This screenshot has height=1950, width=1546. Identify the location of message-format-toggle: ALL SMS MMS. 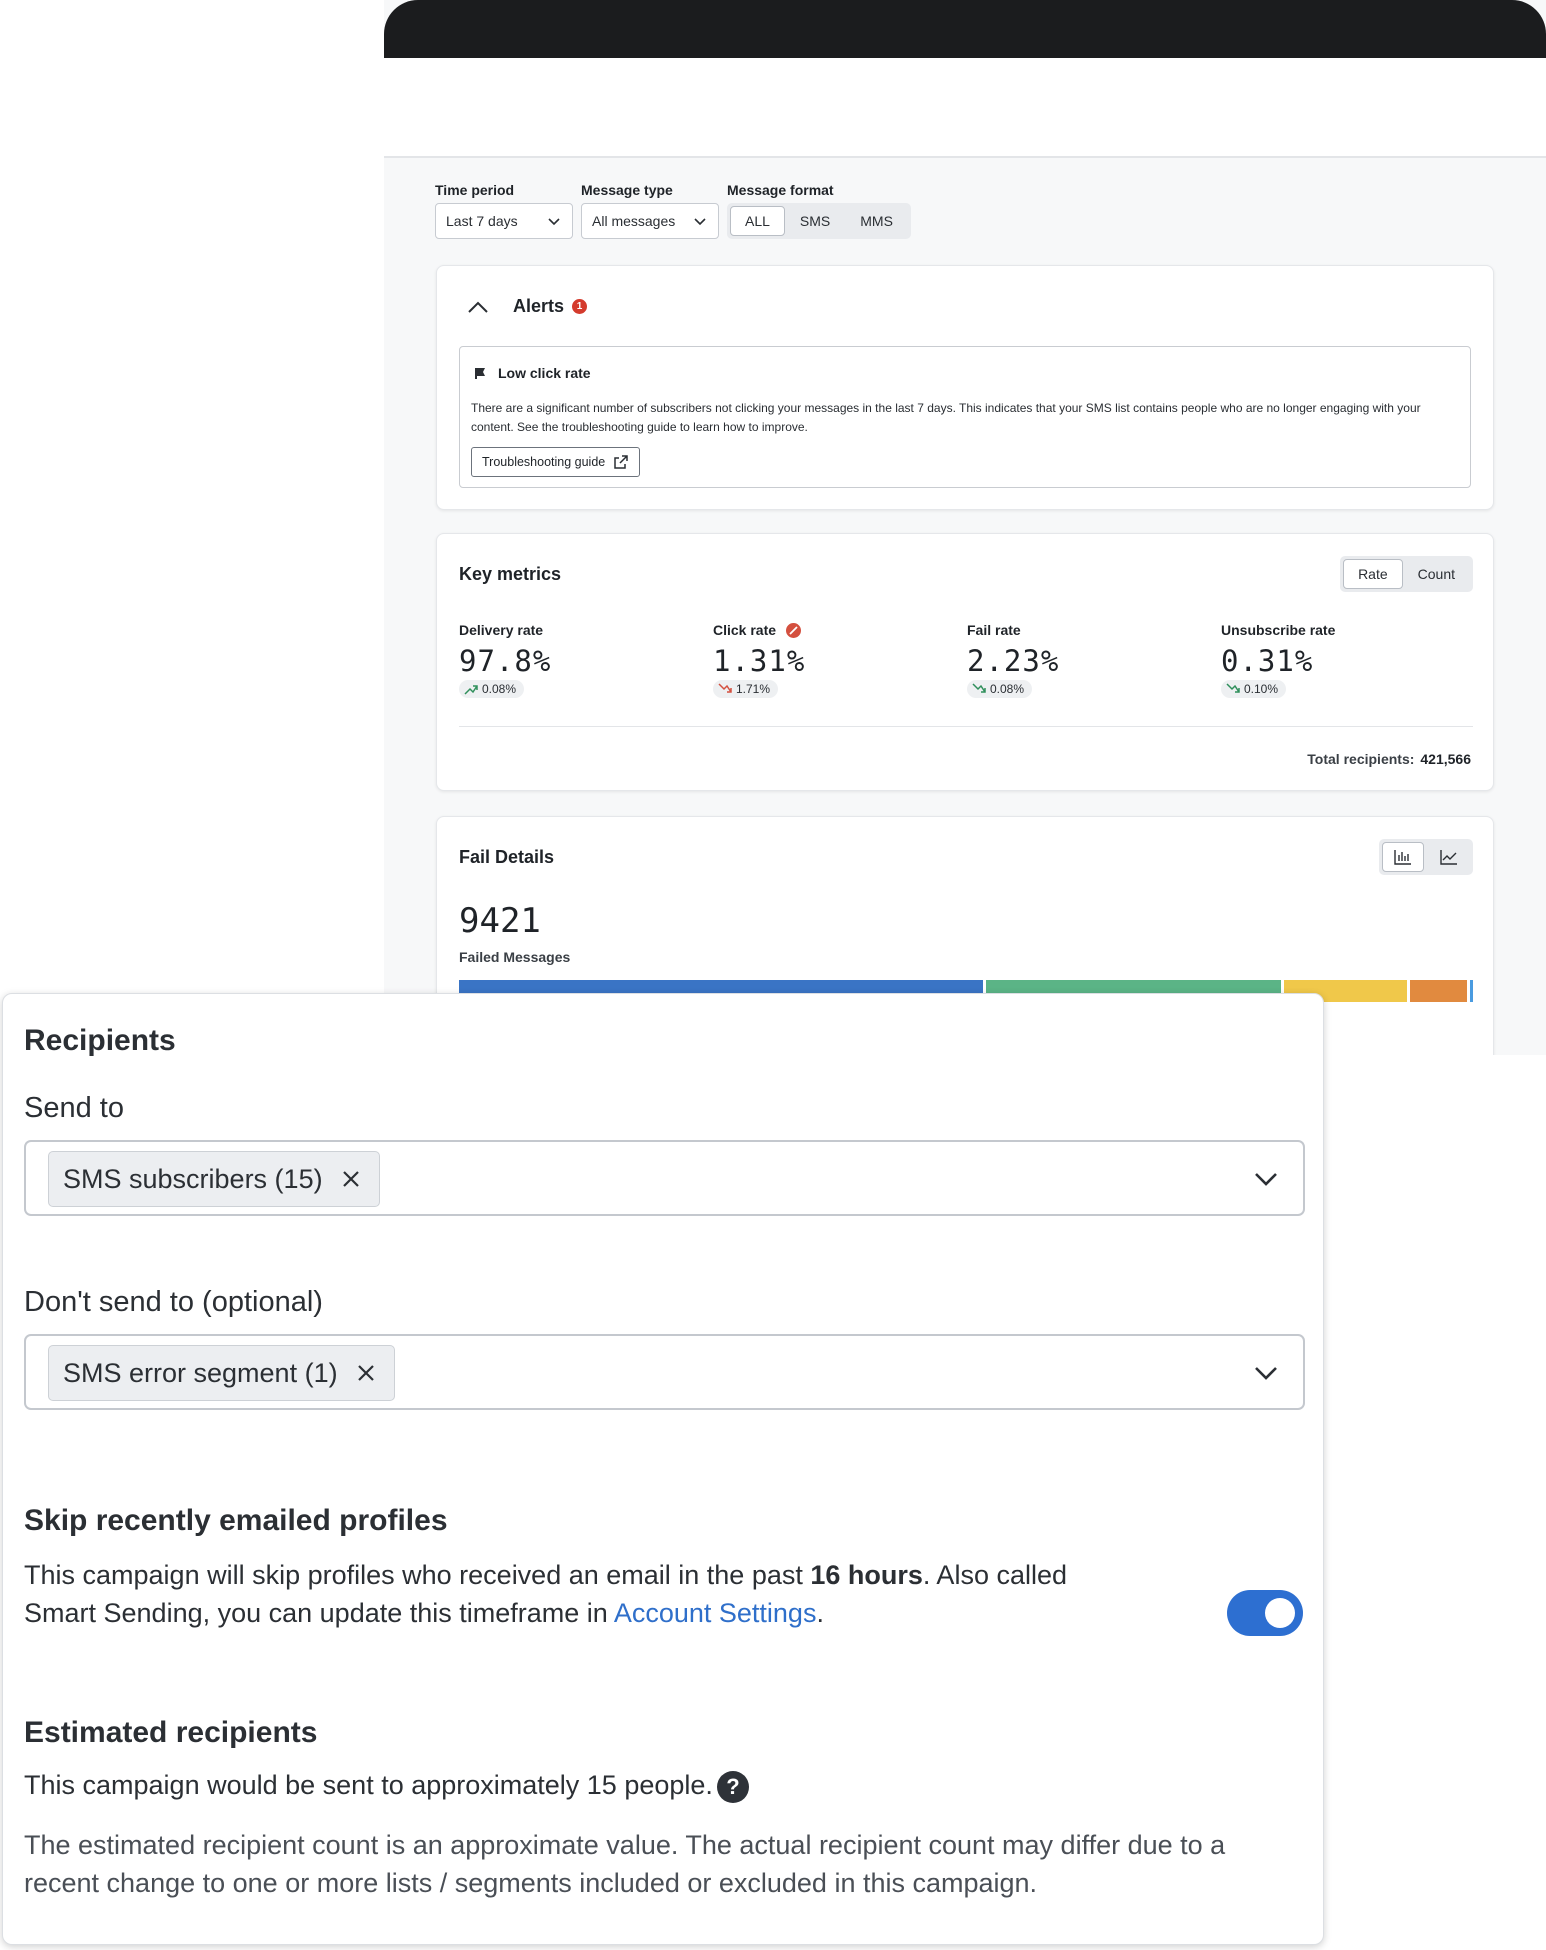
(819, 221).